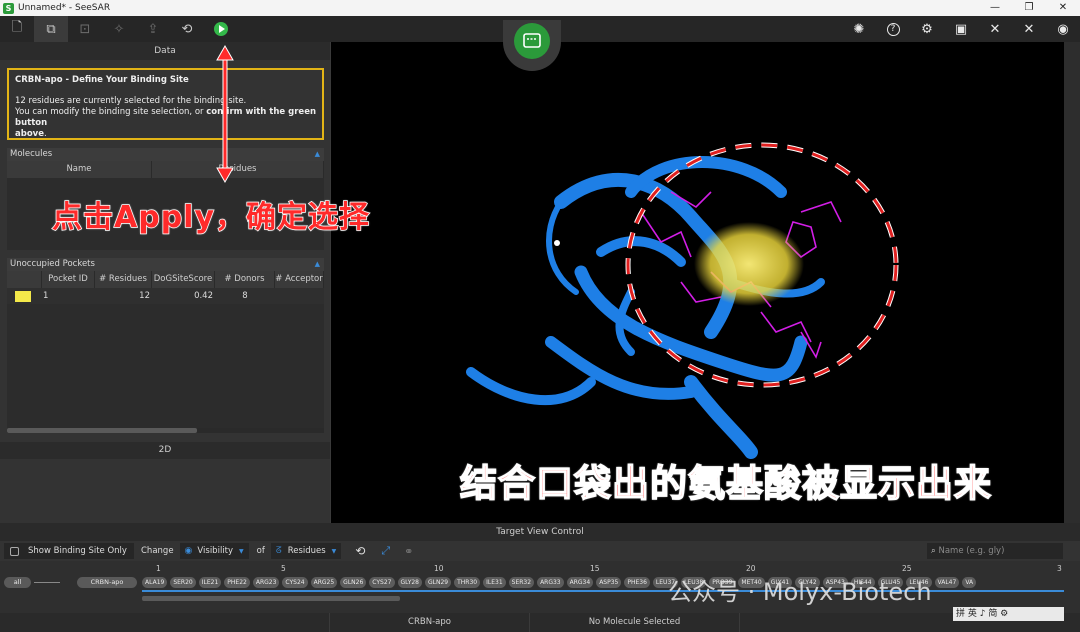 This screenshot has height=632, width=1080. Describe the element at coordinates (187, 29) in the screenshot. I see `reset-icon: ⟲` at that location.